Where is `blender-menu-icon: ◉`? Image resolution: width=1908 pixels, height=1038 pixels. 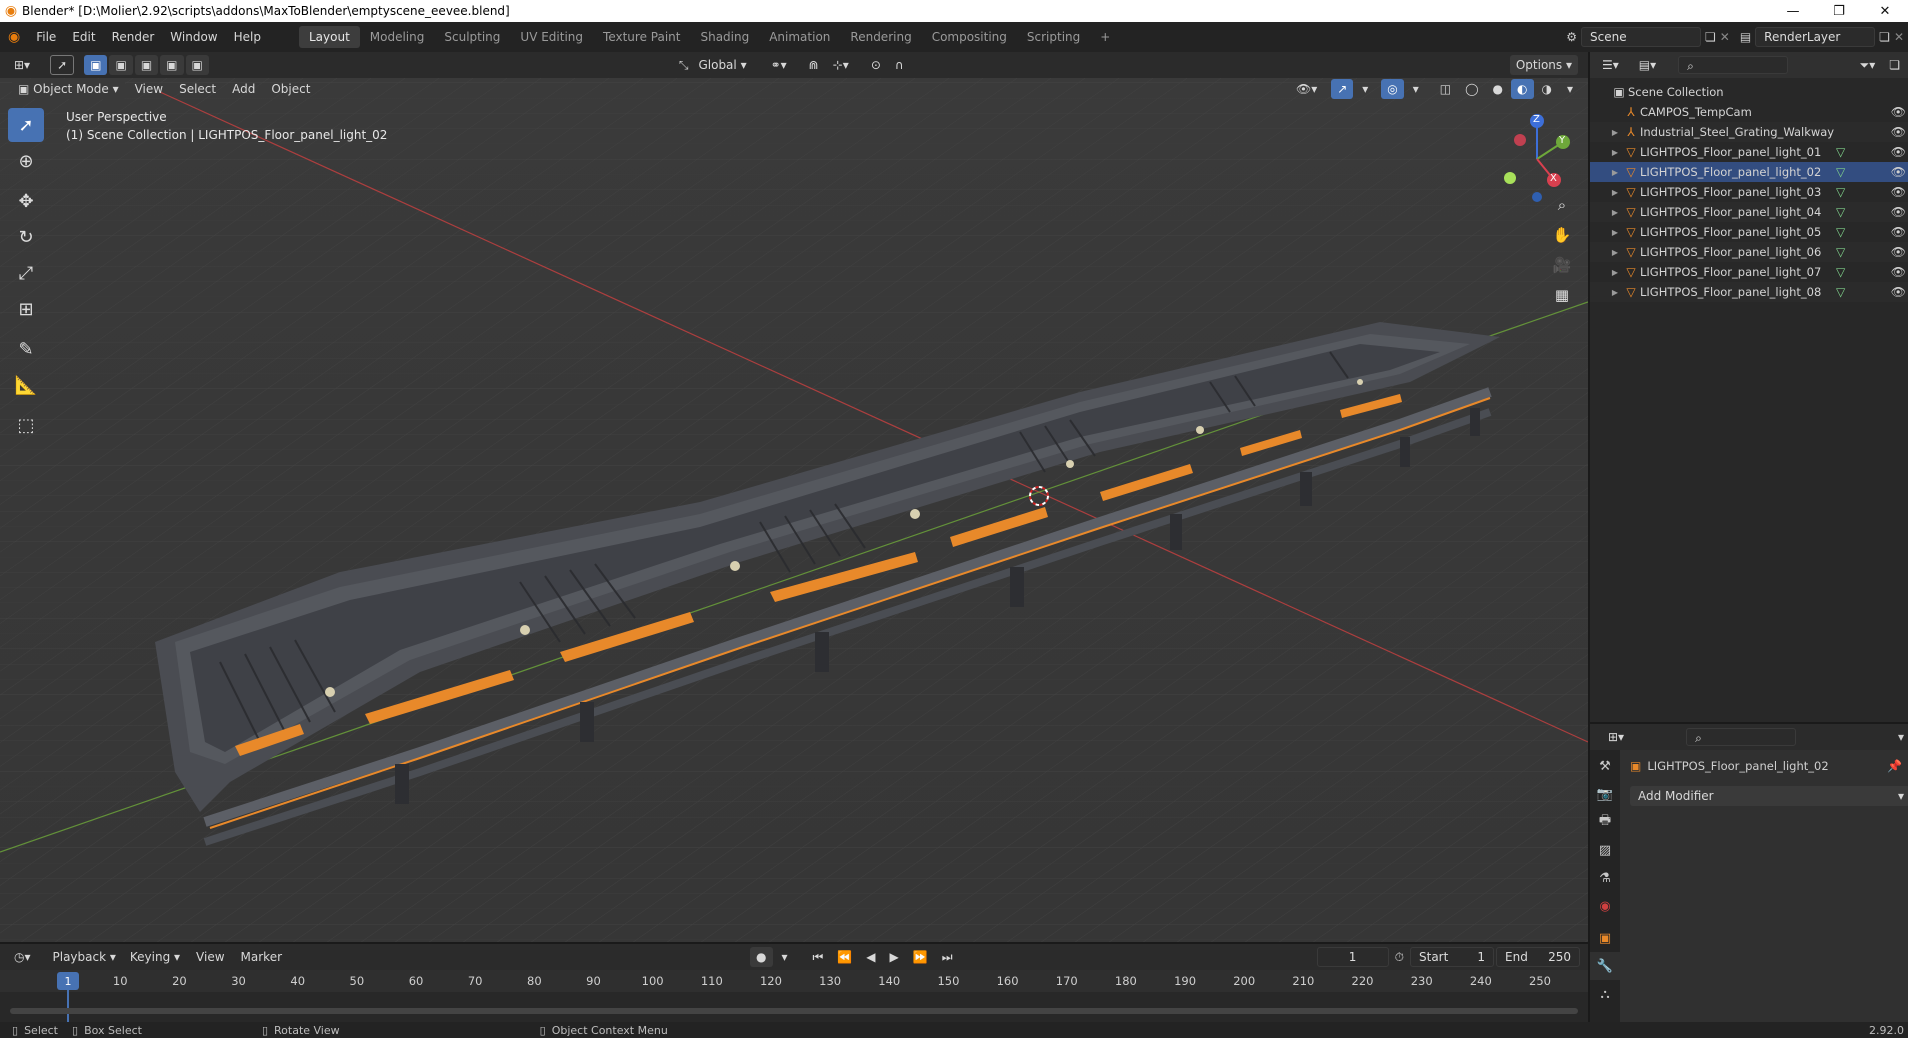
blender-menu-icon: ◉ is located at coordinates (14, 37).